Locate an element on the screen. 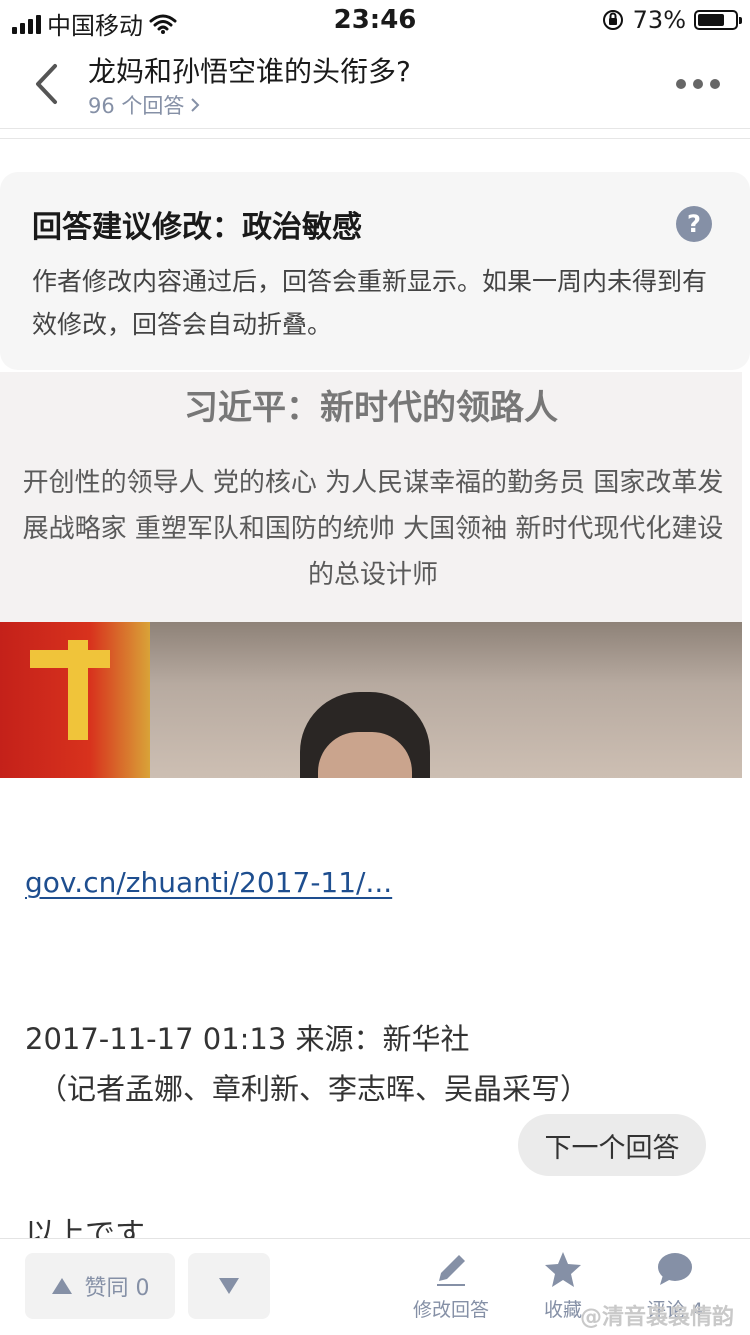  battery-fill is located at coordinates (711, 20).